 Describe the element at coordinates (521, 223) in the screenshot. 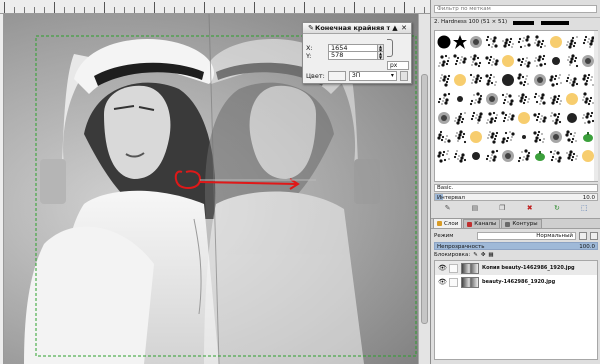

I see `tab-paths: Контуры` at that location.